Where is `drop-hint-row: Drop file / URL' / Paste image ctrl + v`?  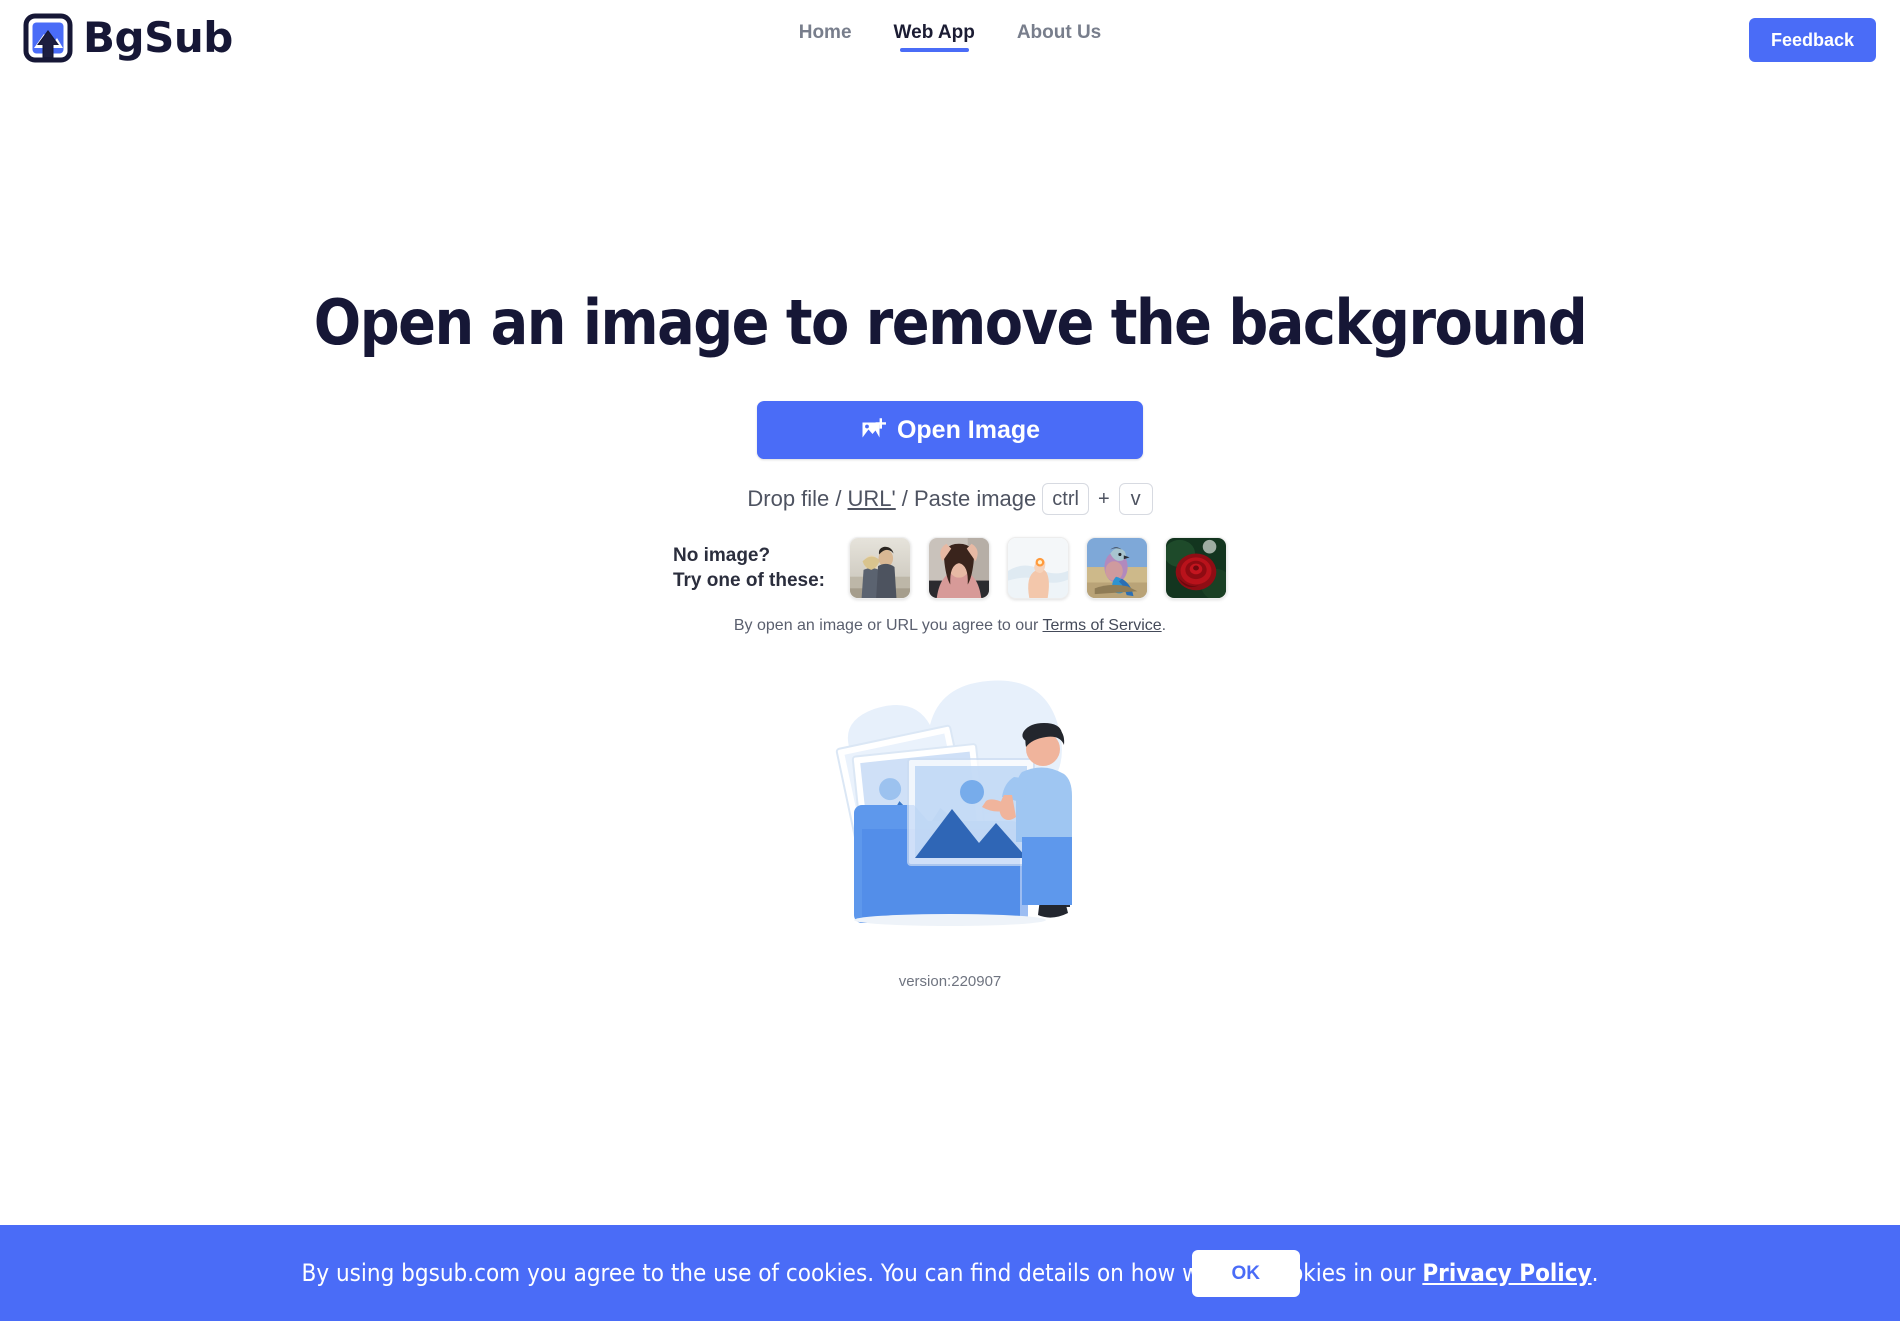 drop-hint-row: Drop file / URL' / Paste image ctrl + v is located at coordinates (950, 499).